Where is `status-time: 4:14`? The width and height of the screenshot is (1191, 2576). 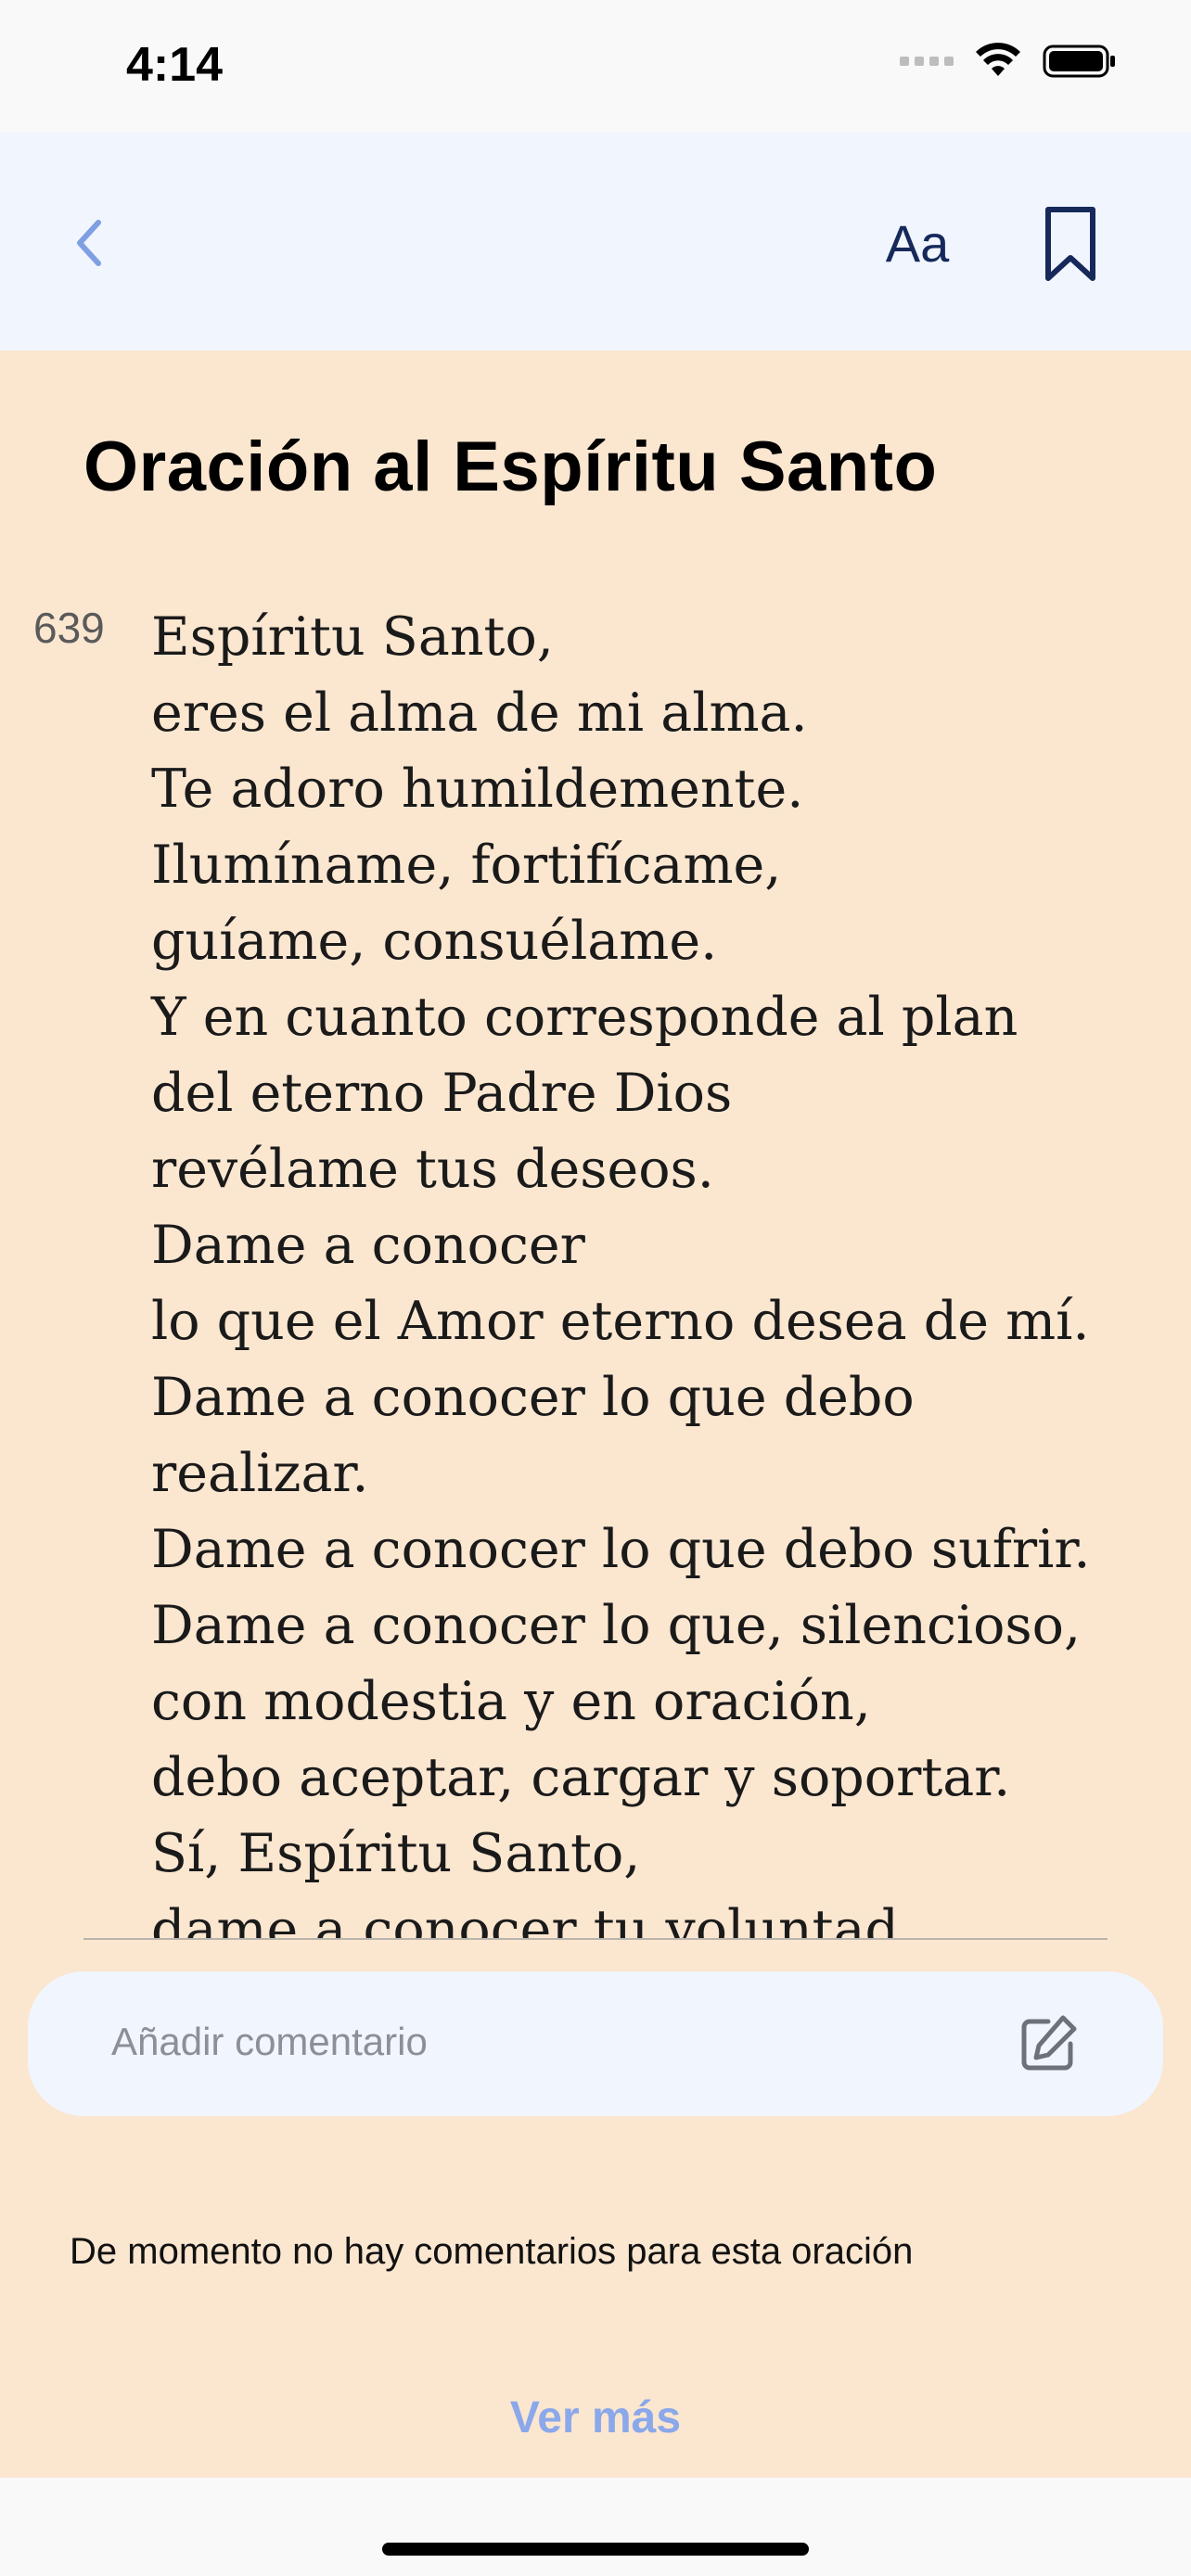
status-time: 4:14 is located at coordinates (175, 65).